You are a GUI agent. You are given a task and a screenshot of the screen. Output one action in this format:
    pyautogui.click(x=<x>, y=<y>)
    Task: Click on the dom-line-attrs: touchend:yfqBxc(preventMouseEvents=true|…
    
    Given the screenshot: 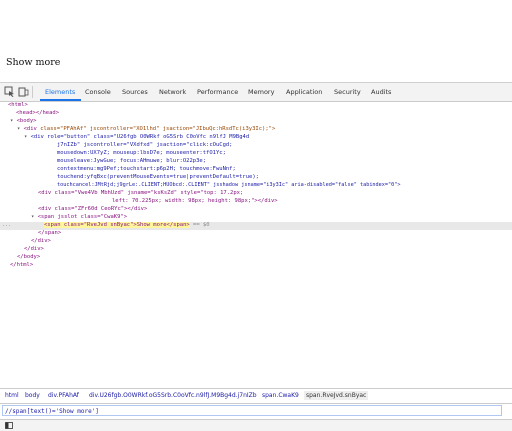 What is the action you would take?
    pyautogui.click(x=158, y=177)
    